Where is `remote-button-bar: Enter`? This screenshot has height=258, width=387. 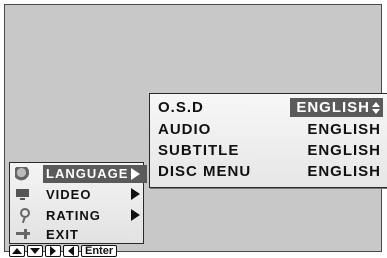
remote-button-bar: Enter is located at coordinates (63, 251).